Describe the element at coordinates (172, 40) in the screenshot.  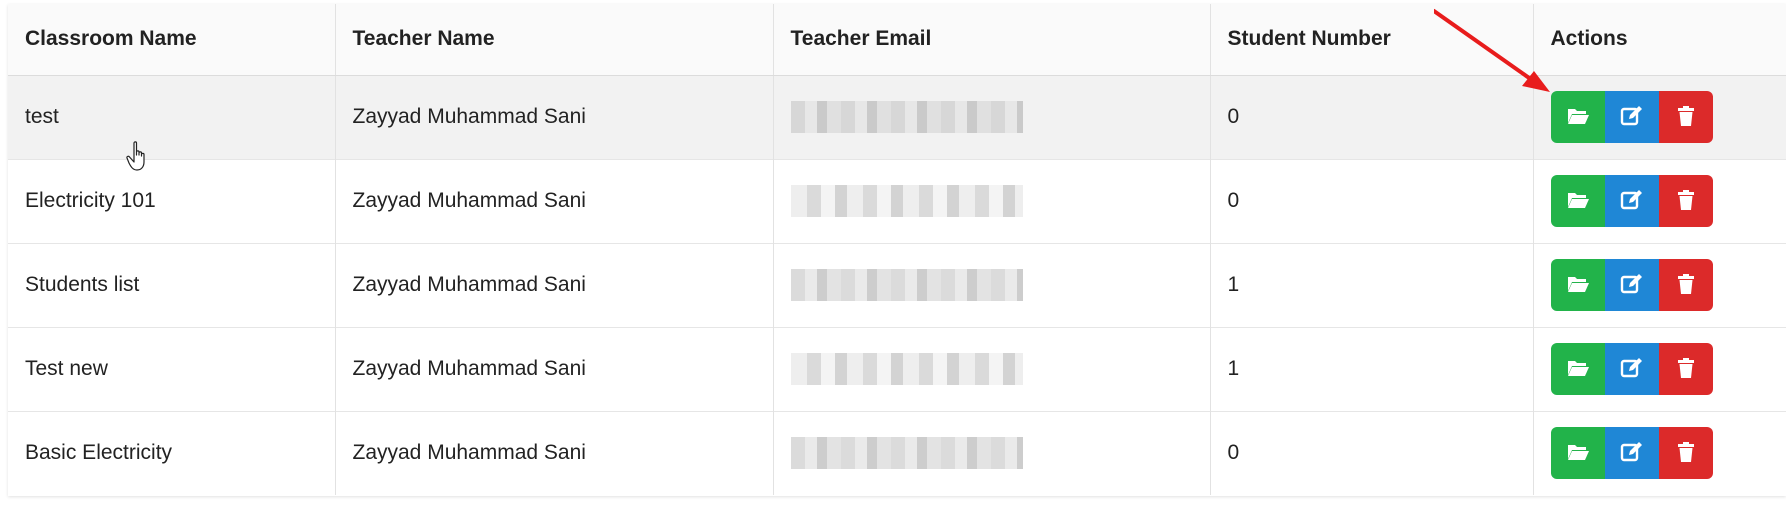
I see `column-header-classroom-name: Classroom Name` at that location.